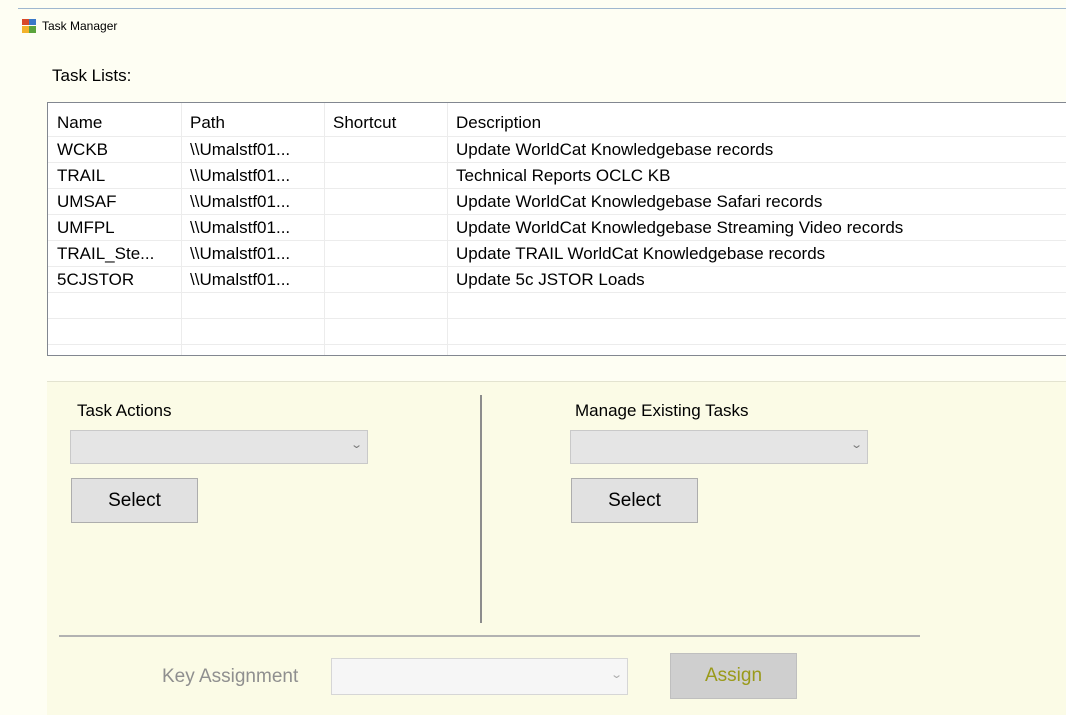 This screenshot has width=1066, height=715. What do you see at coordinates (92, 75) in the screenshot?
I see `task-lists-label: Task Lists:` at bounding box center [92, 75].